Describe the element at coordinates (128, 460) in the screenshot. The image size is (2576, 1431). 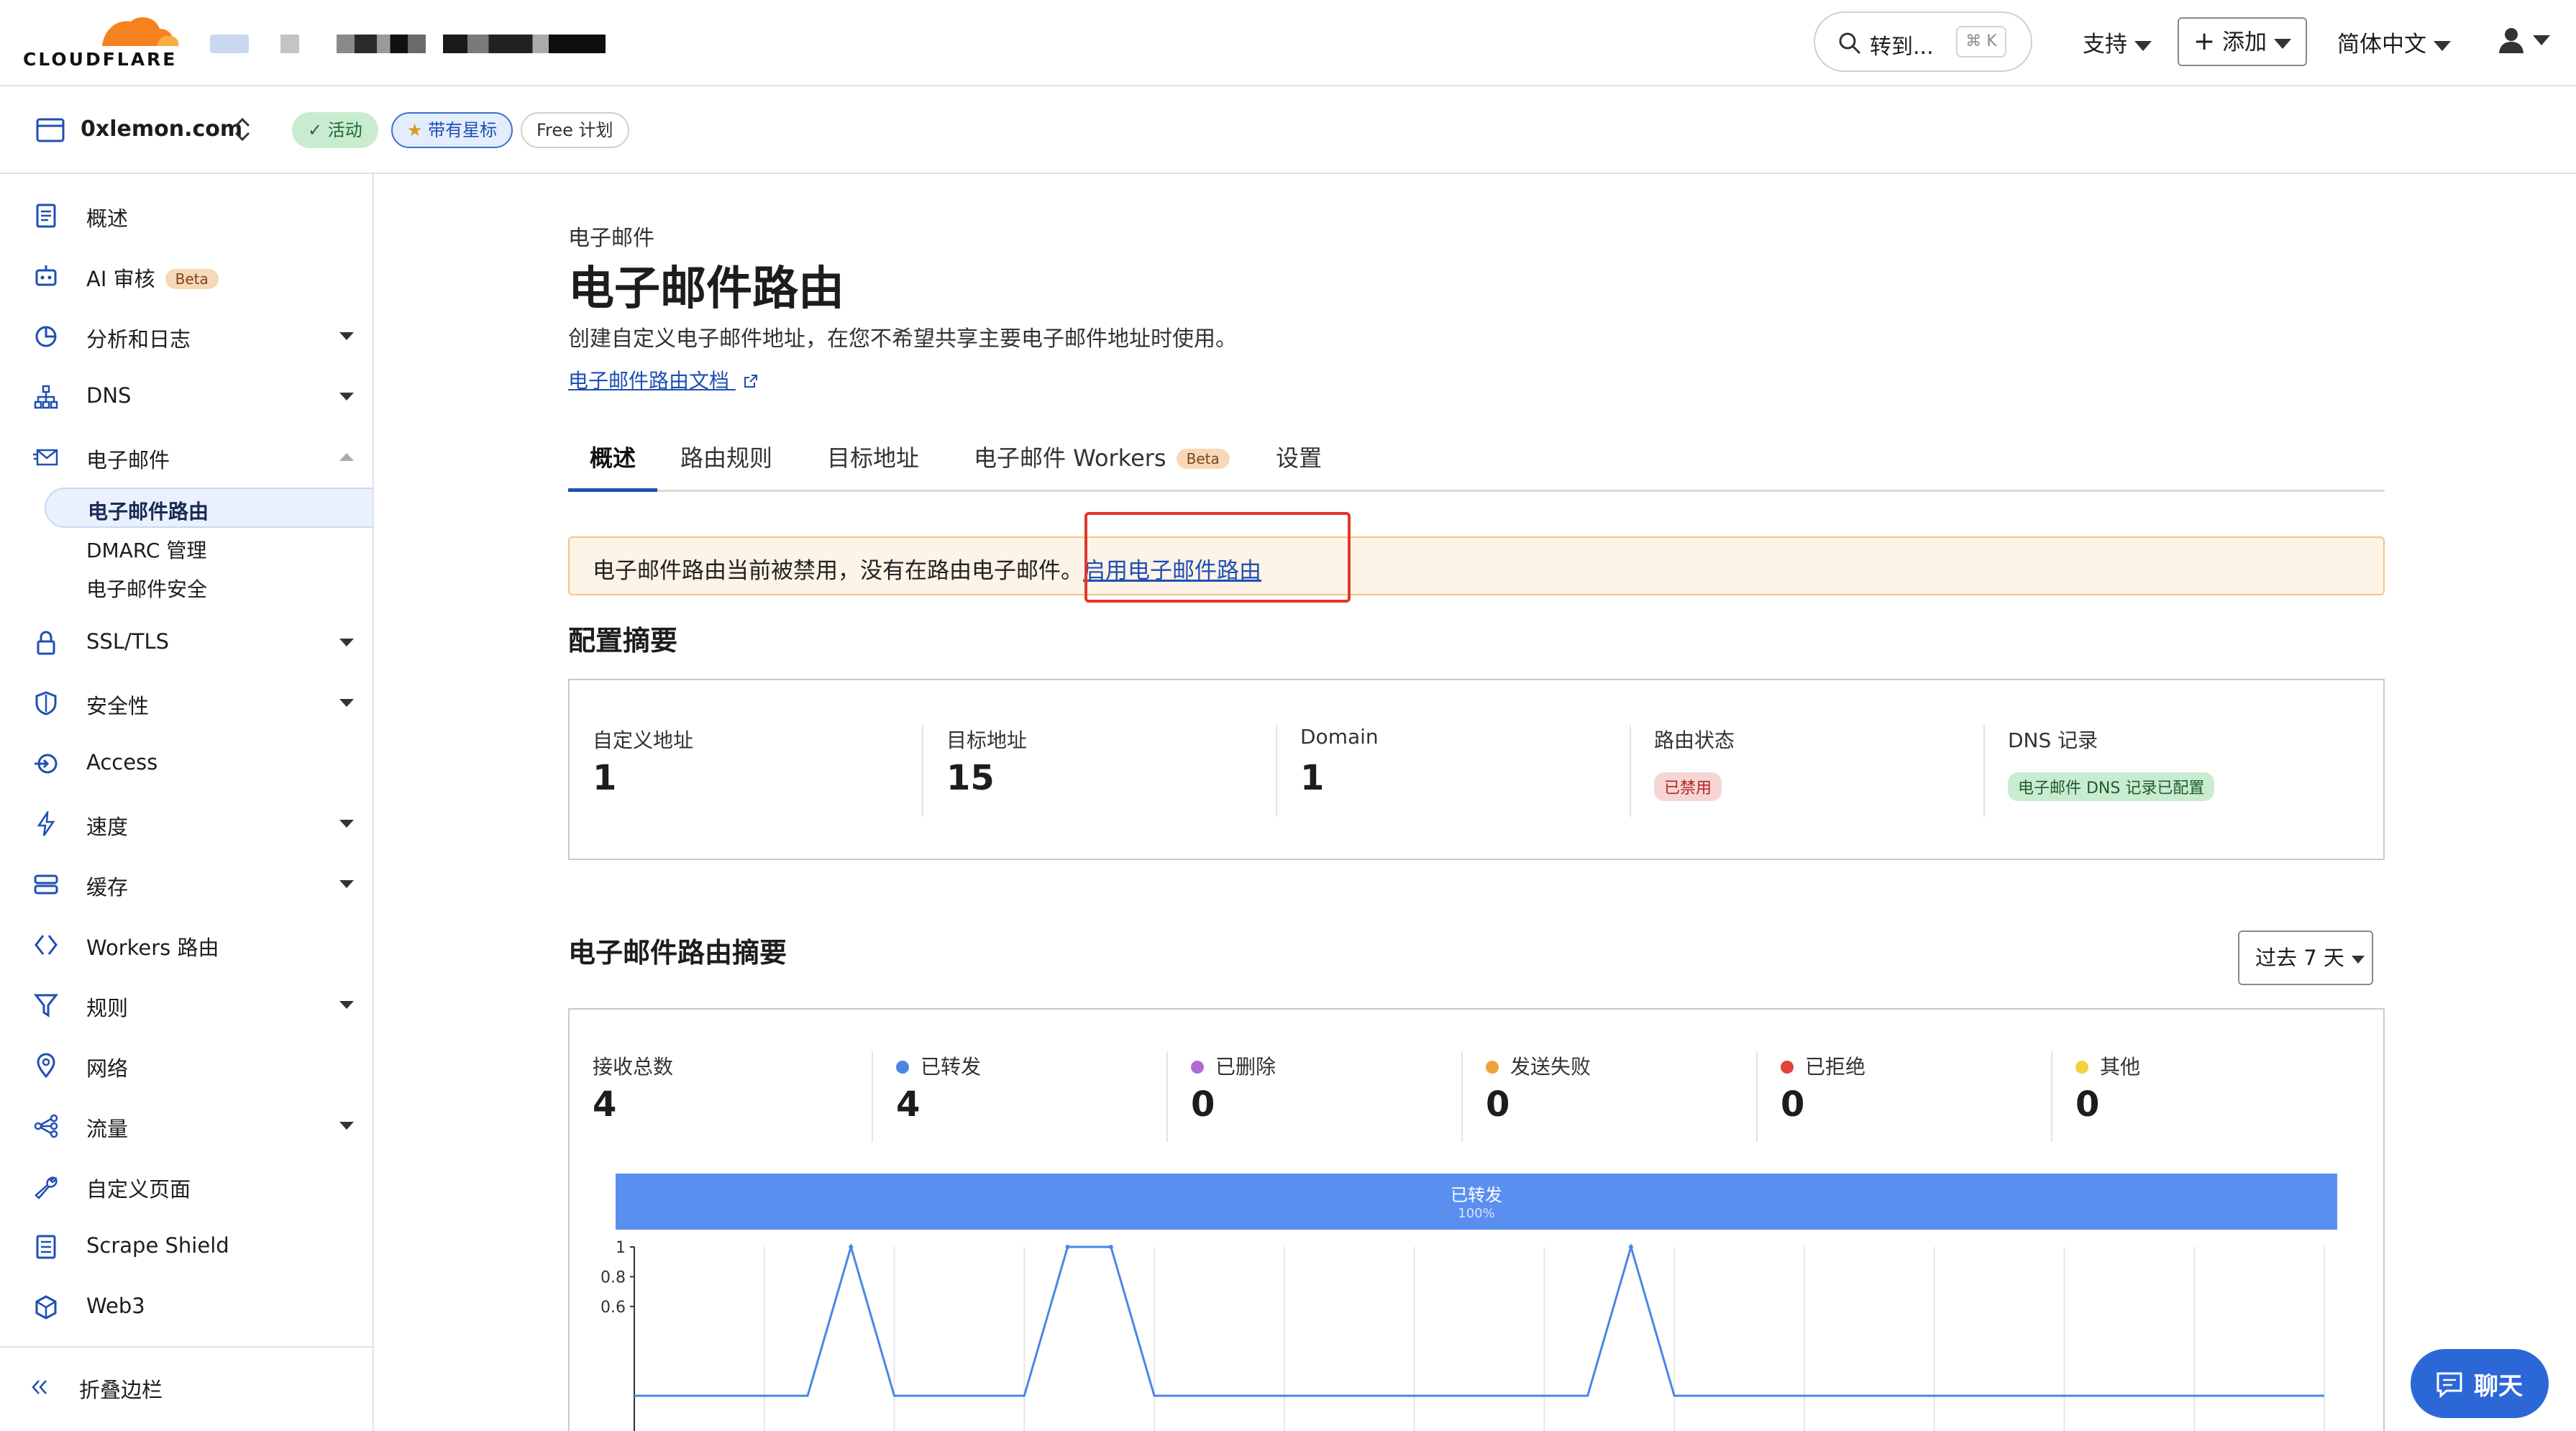
I see `sidebar-item-label: 电子邮件` at that location.